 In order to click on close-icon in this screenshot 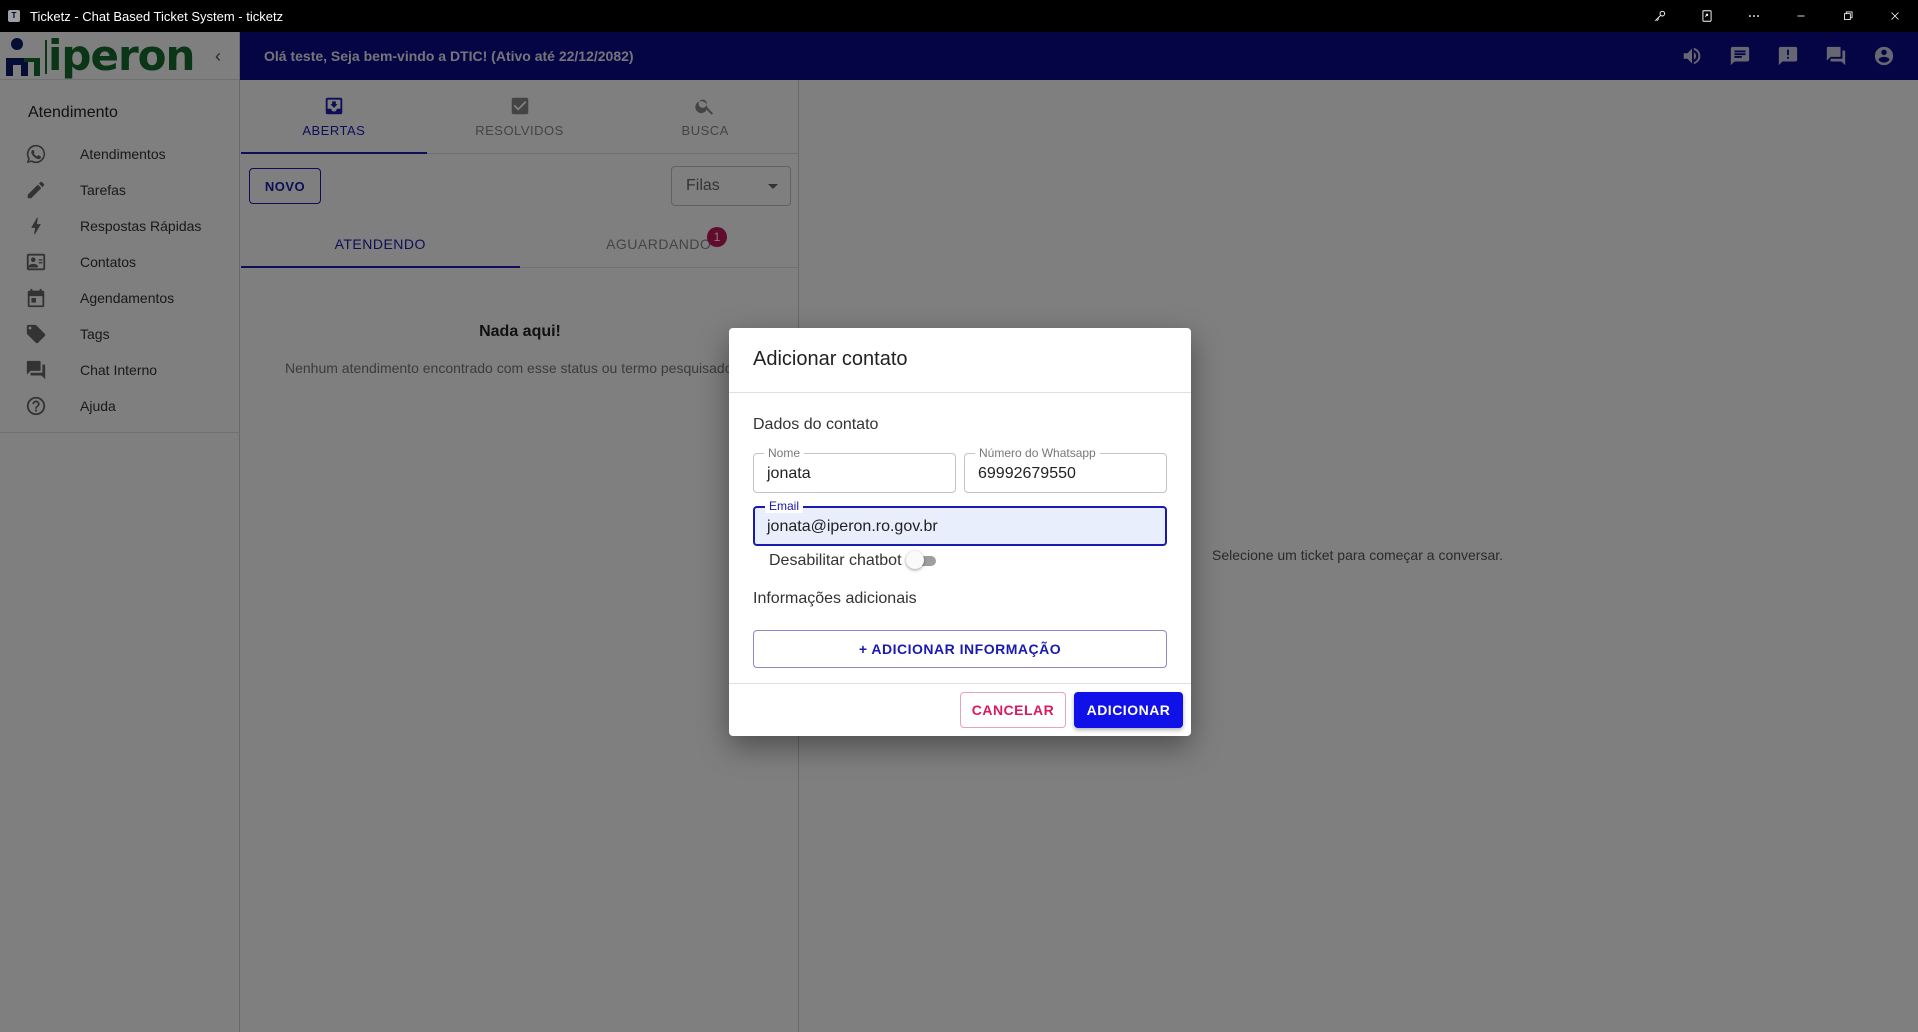, I will do `click(1894, 16)`.